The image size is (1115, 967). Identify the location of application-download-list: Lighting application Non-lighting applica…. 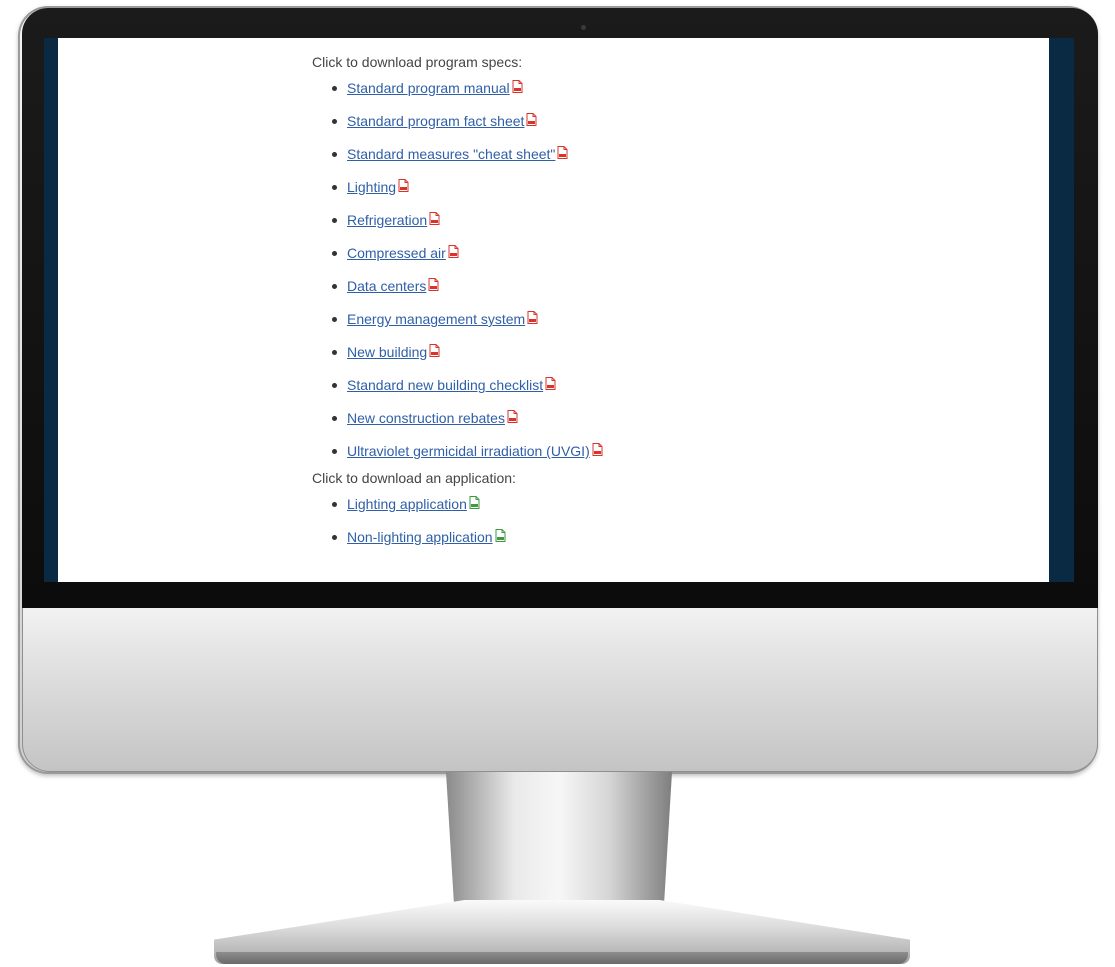
(662, 521).